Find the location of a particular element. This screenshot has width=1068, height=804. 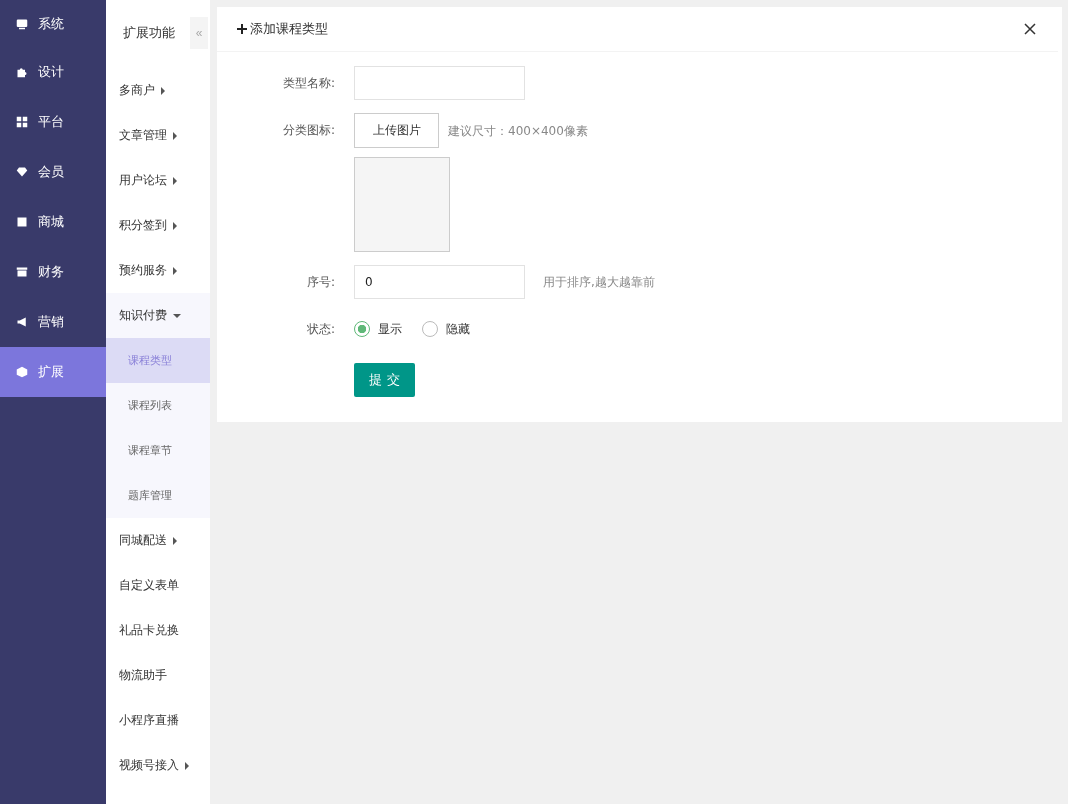

cube-icon is located at coordinates (22, 372).